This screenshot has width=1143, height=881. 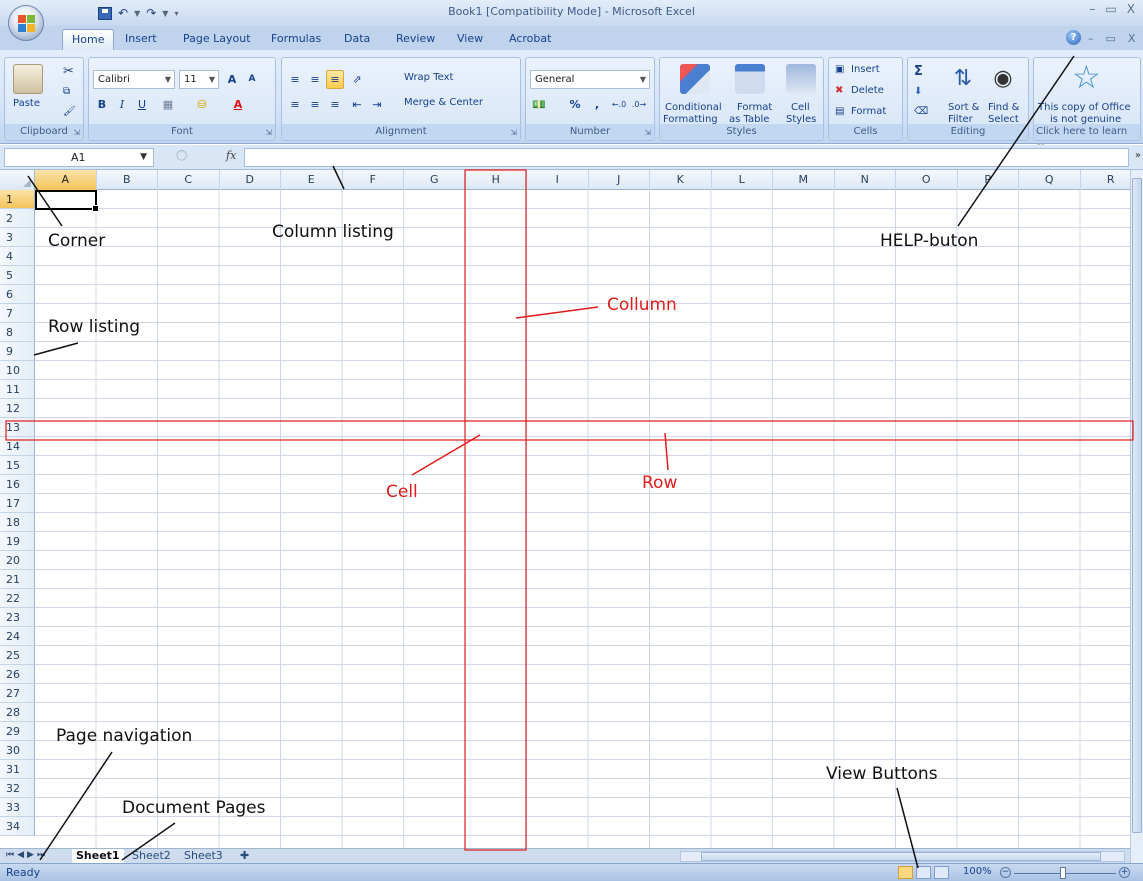 What do you see at coordinates (102, 104) in the screenshot?
I see `bold-button: B` at bounding box center [102, 104].